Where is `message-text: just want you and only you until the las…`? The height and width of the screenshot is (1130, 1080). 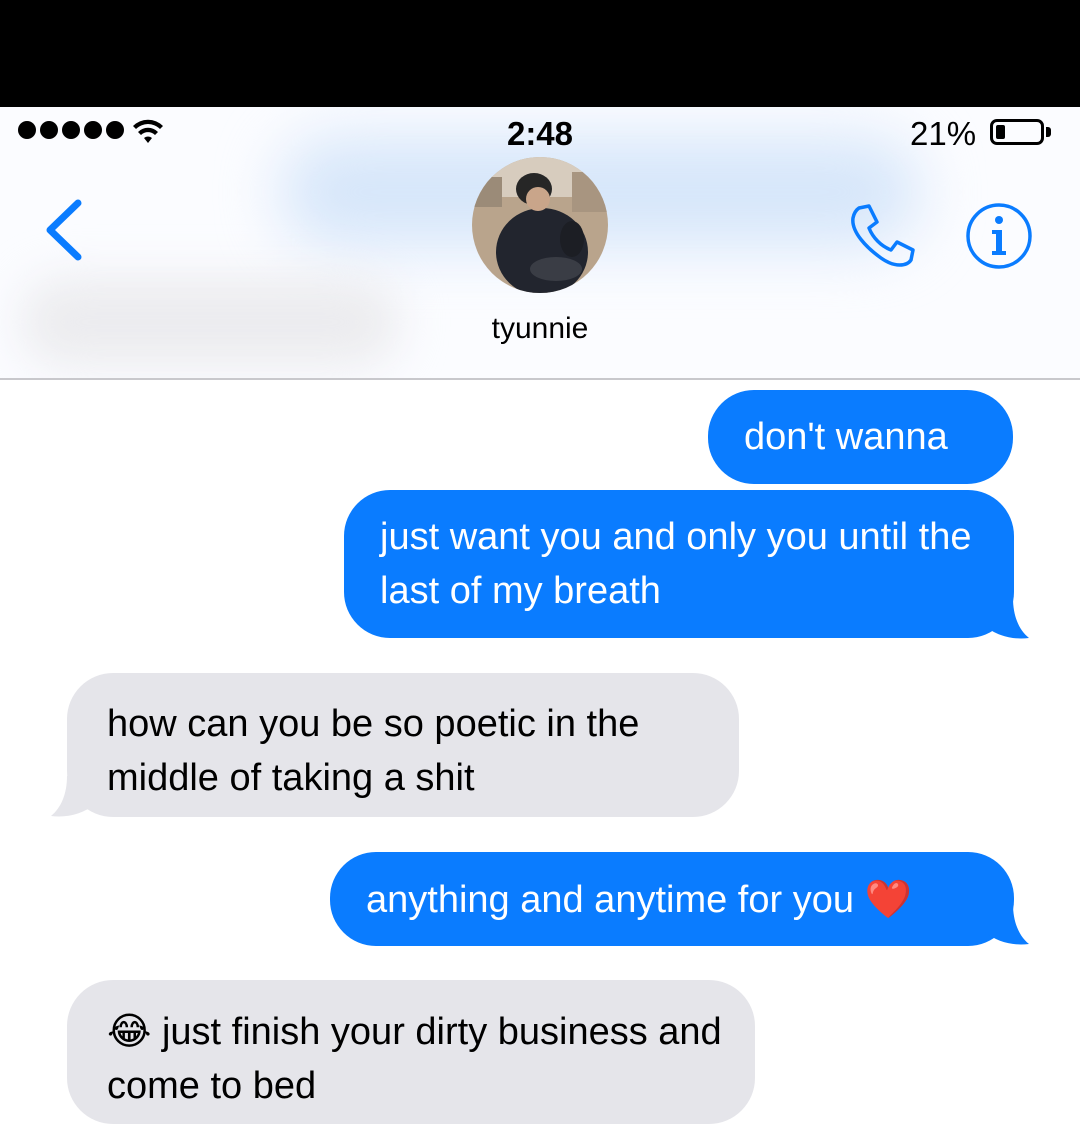
message-text: just want you and only you until the las… is located at coordinates (676, 564).